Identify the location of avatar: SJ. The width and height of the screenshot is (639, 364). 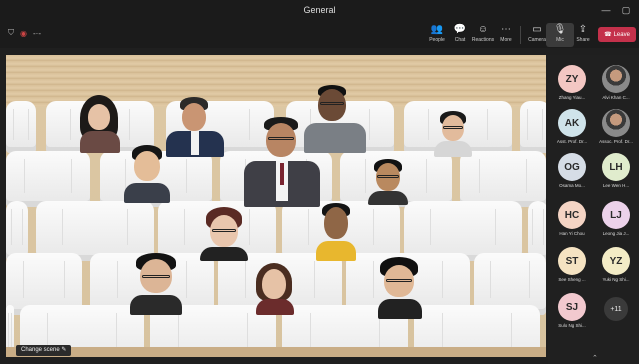
(572, 307).